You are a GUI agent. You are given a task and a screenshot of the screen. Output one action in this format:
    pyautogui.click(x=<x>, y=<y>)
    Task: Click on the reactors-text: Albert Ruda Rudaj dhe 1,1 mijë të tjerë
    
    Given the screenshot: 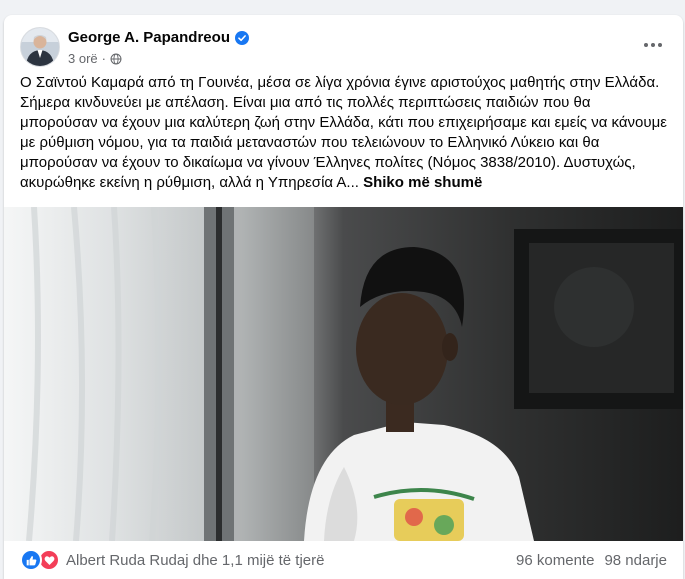 What is the action you would take?
    pyautogui.click(x=195, y=560)
    